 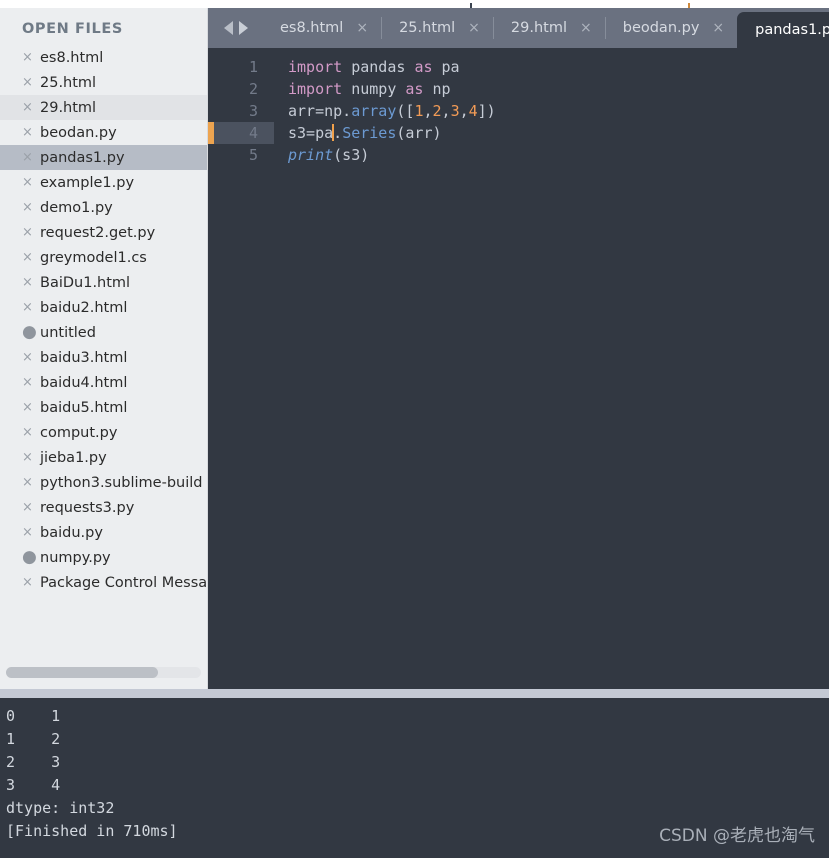 I want to click on open-file-item: × comput.py, so click(x=103, y=432).